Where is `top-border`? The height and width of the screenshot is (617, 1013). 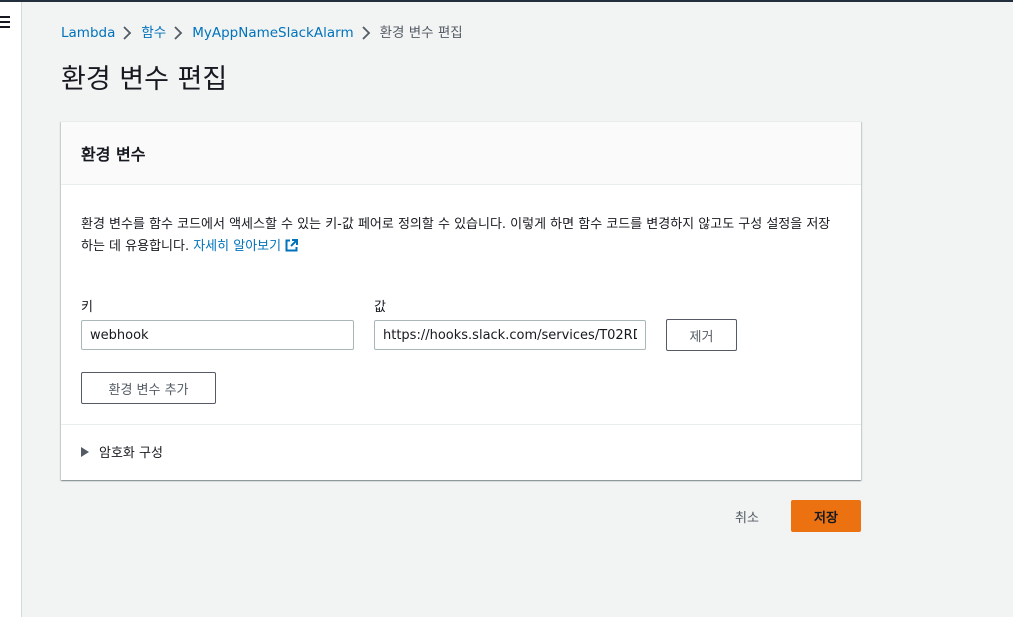
top-border is located at coordinates (506, 1).